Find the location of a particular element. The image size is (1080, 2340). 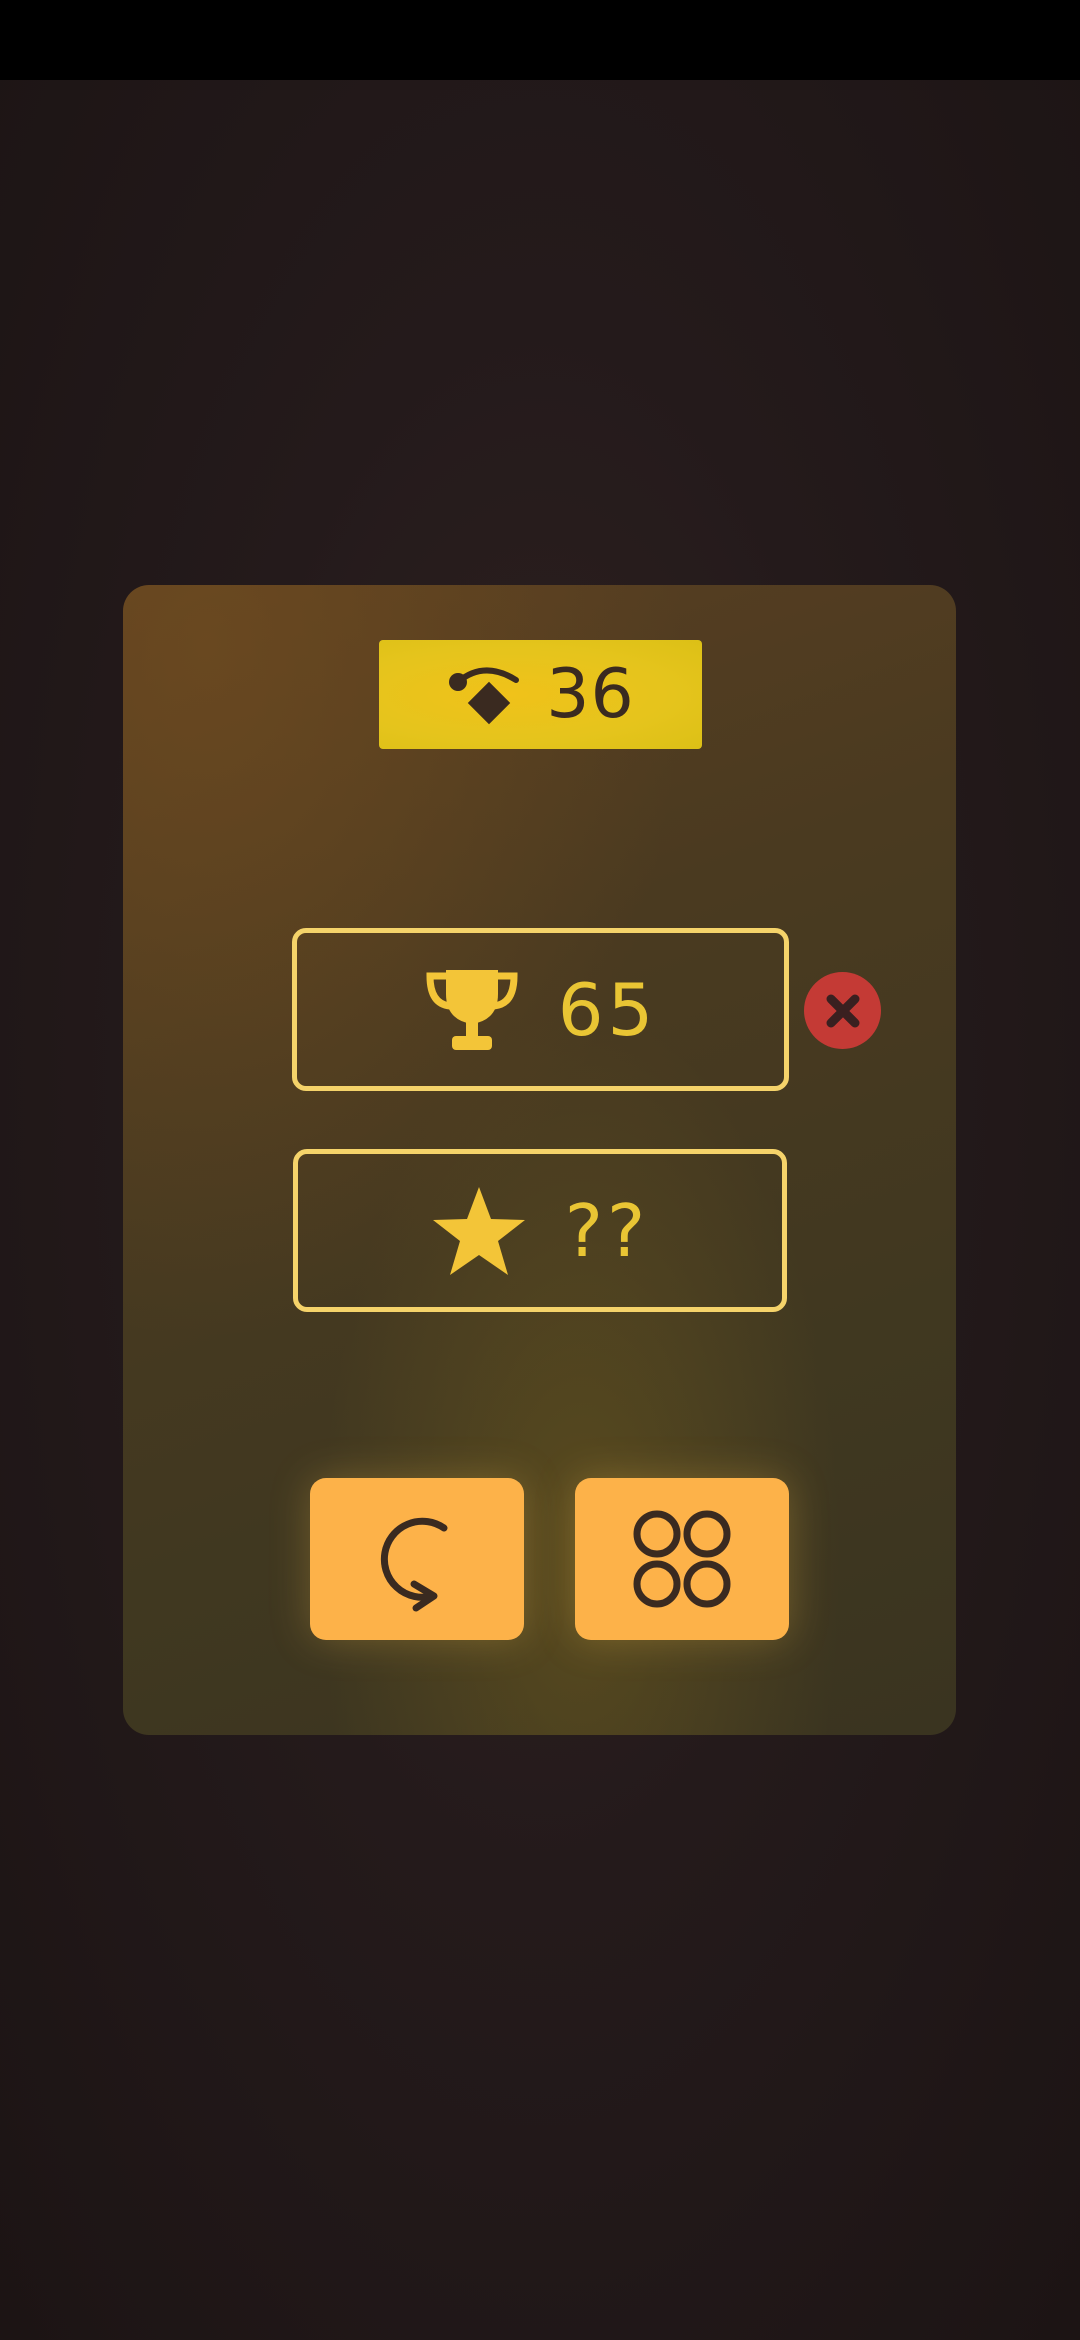

moves-value: 36 is located at coordinates (590, 694).